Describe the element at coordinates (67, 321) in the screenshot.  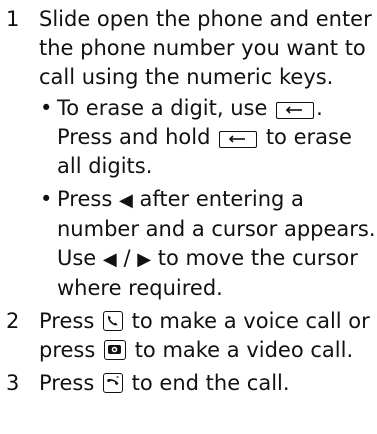
I see `step-2-text-a: Press` at that location.